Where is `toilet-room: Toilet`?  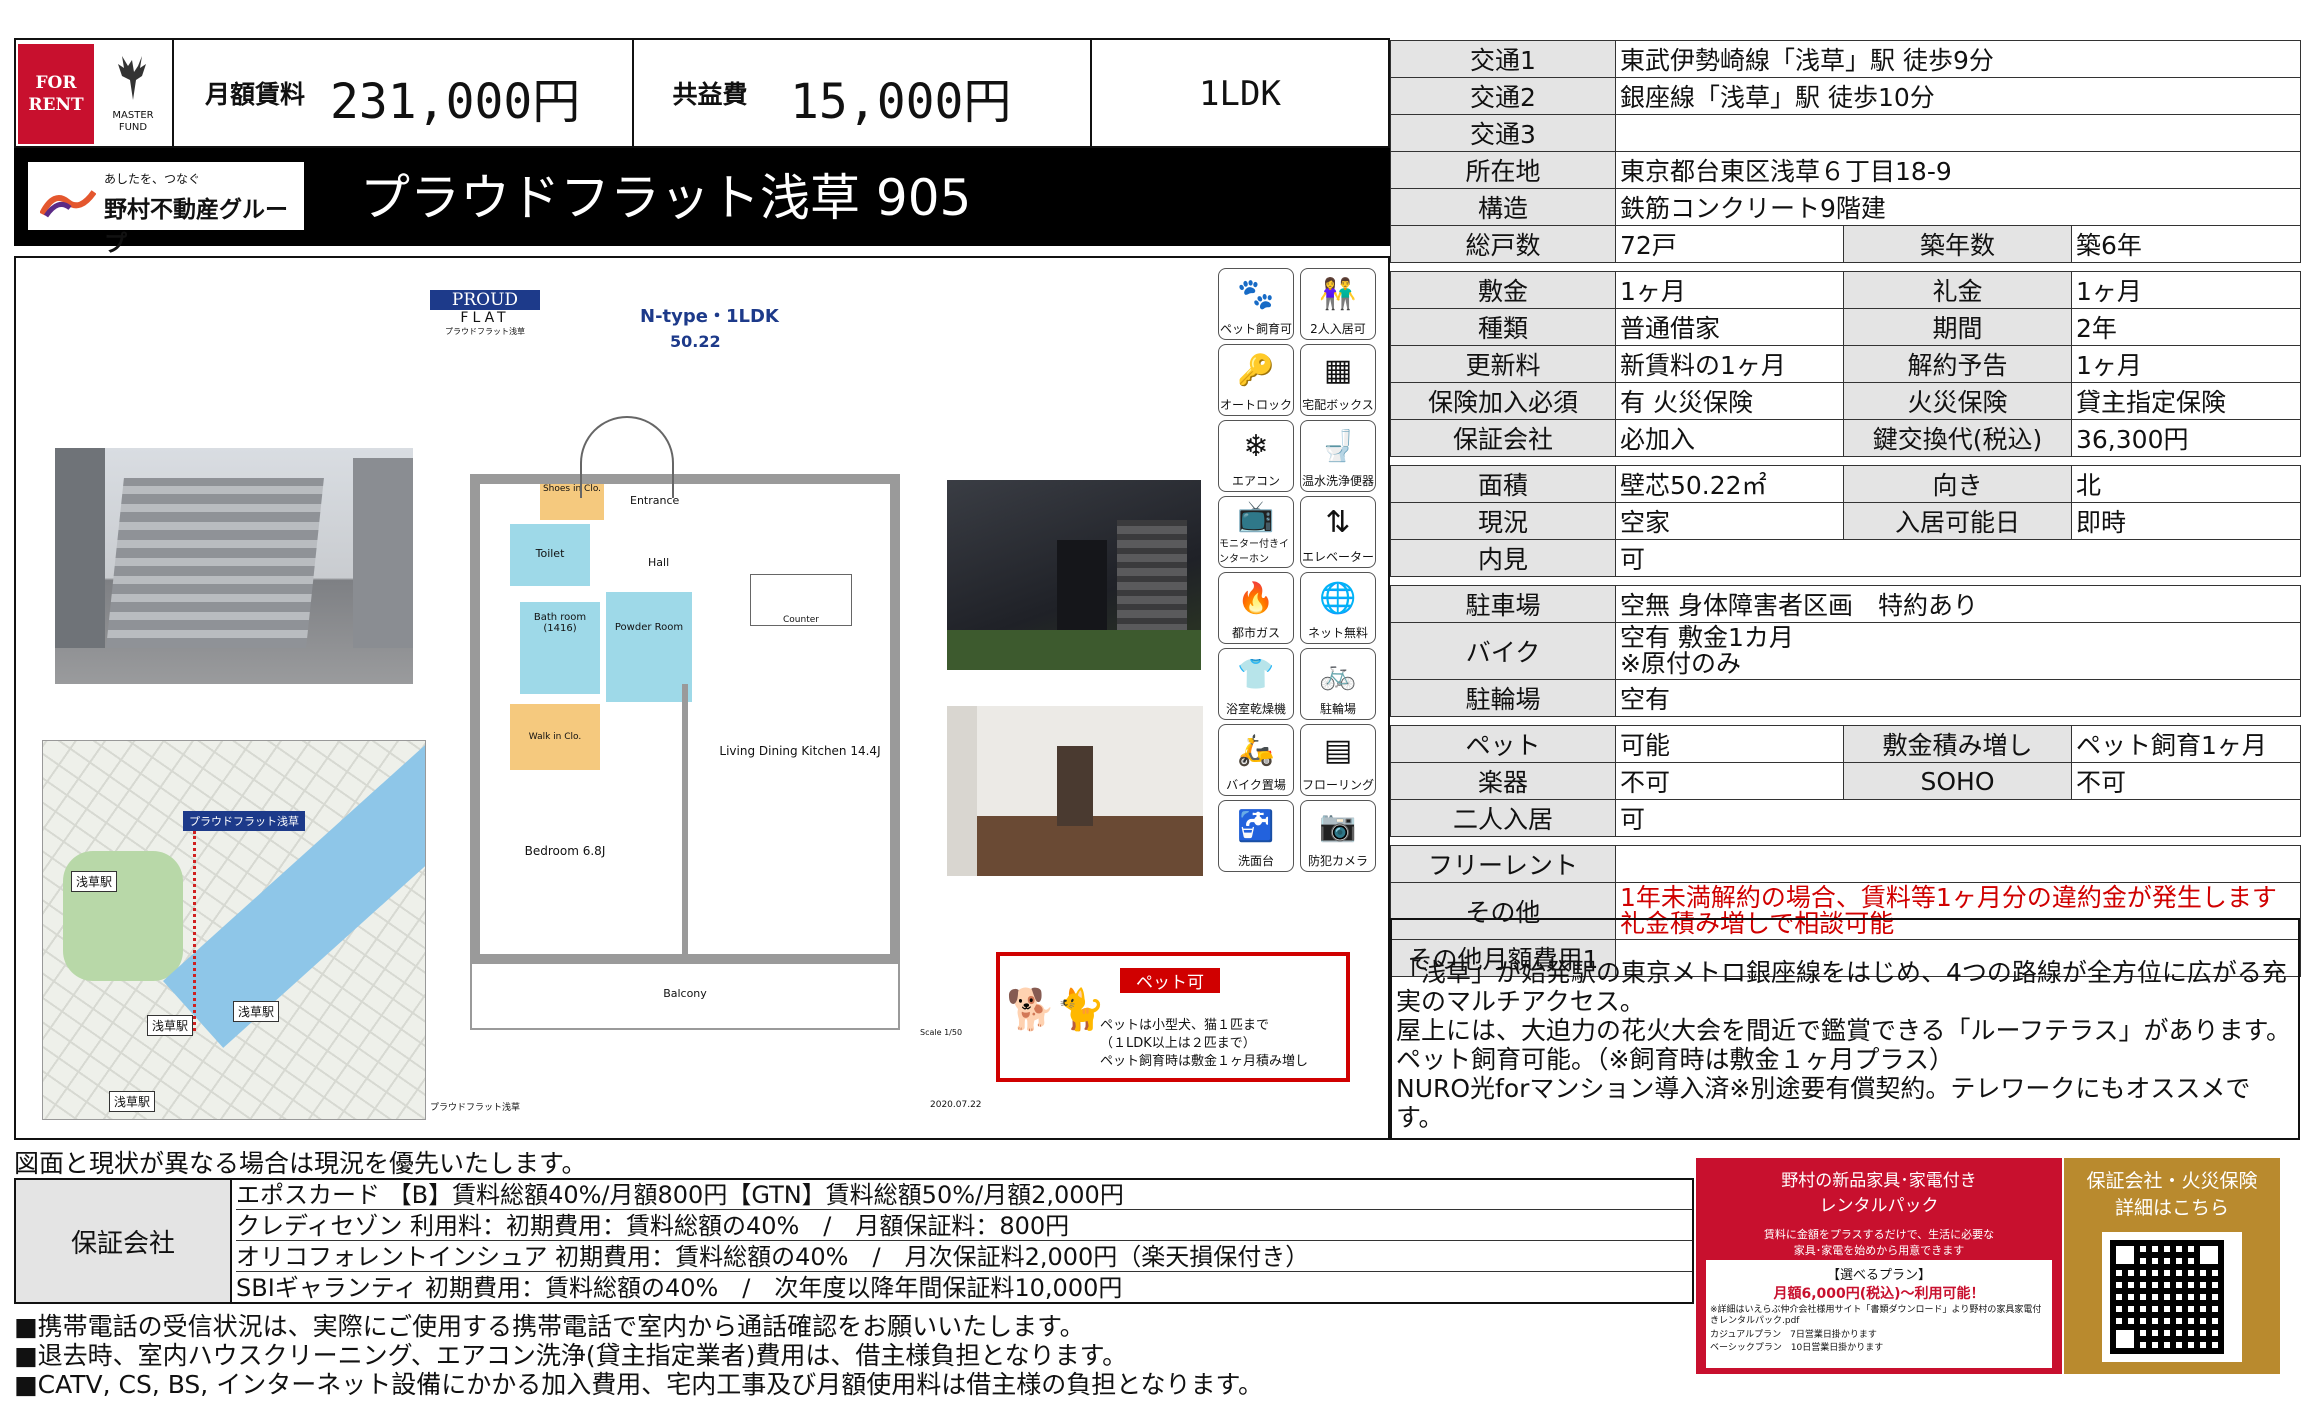 toilet-room: Toilet is located at coordinates (550, 555).